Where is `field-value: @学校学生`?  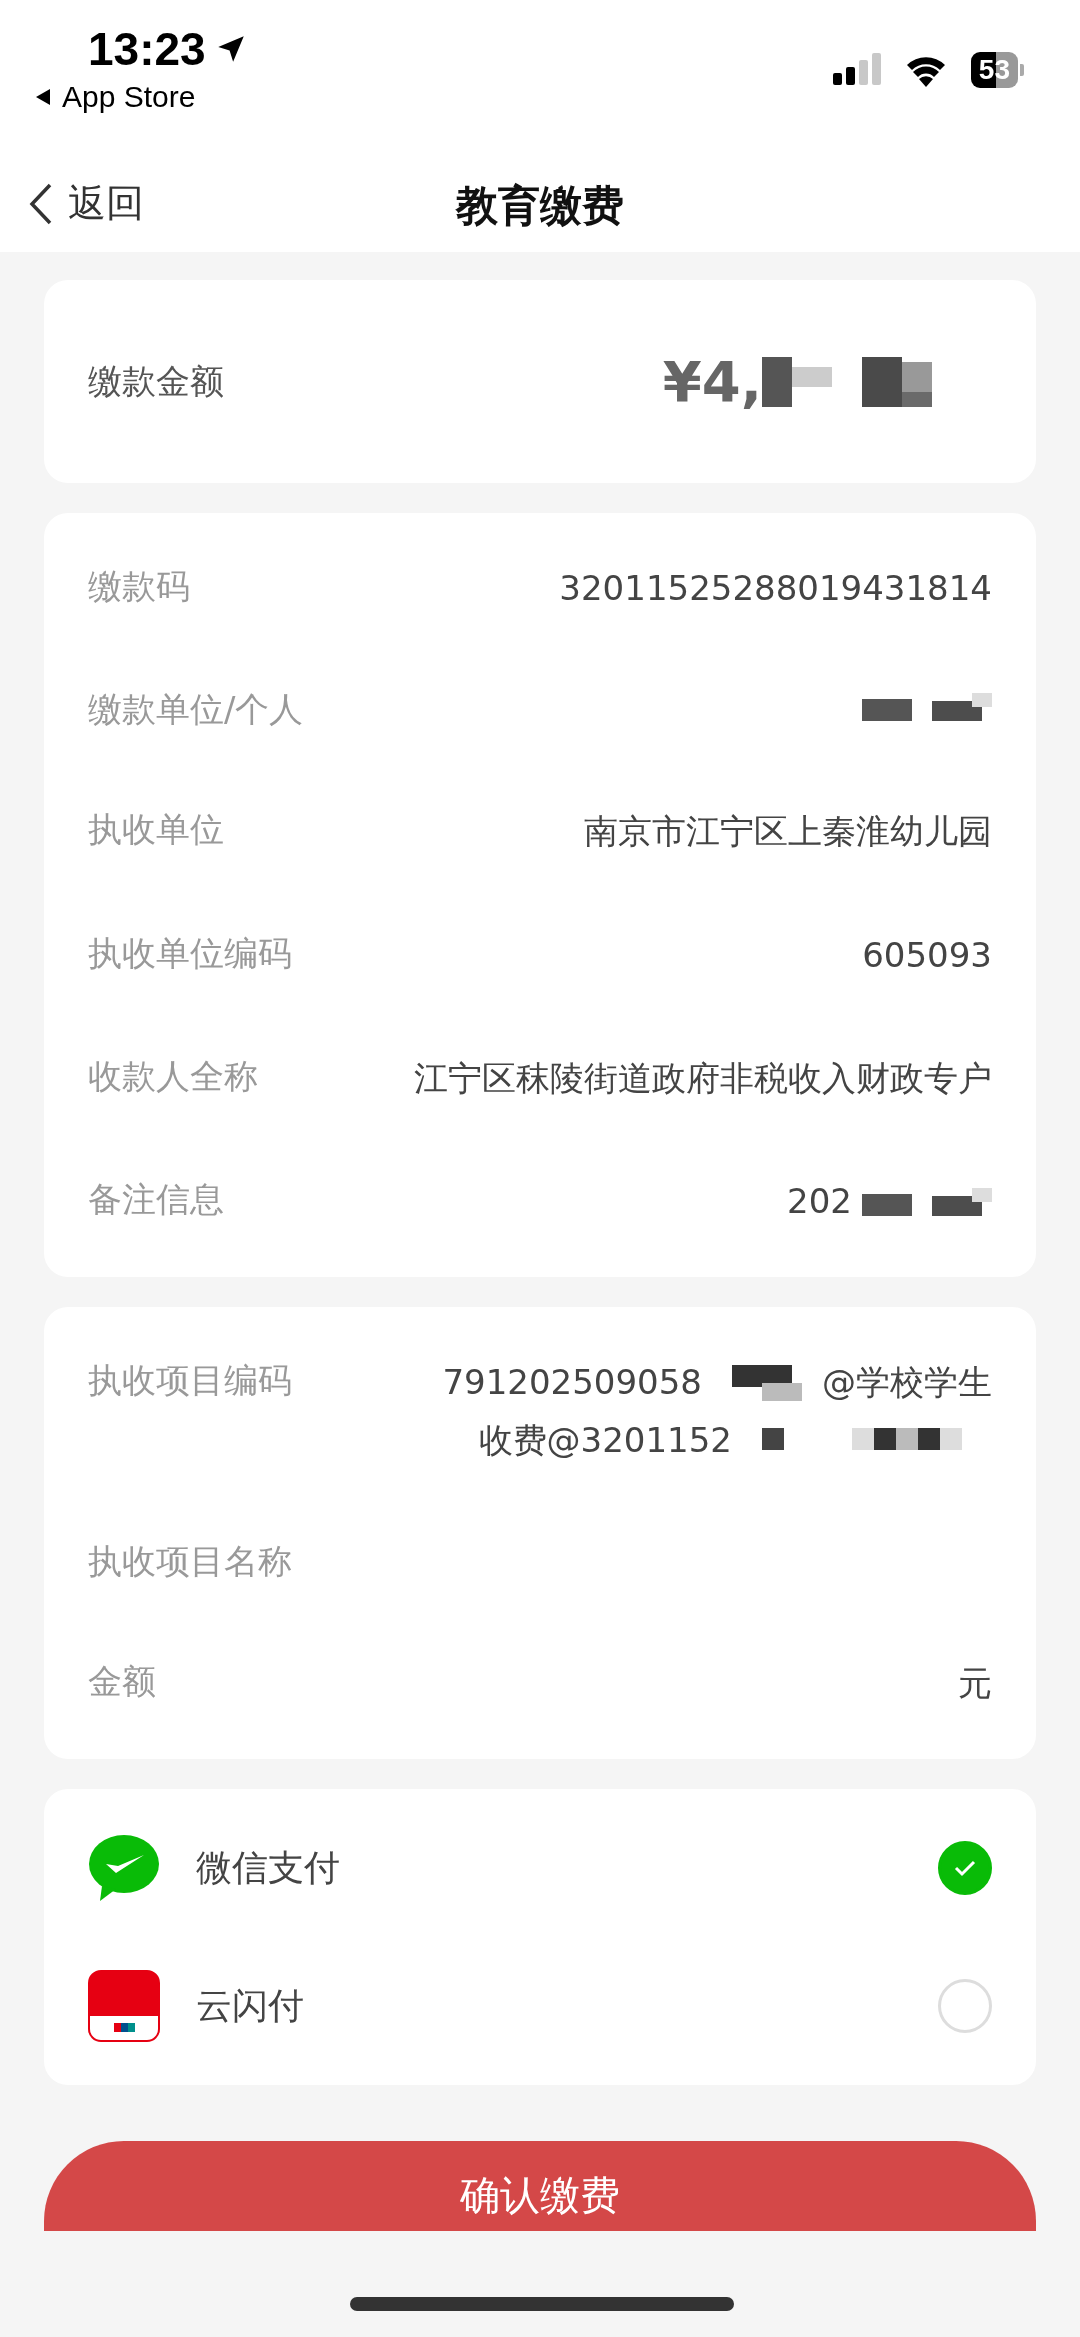 field-value: @学校学生 is located at coordinates (907, 1383).